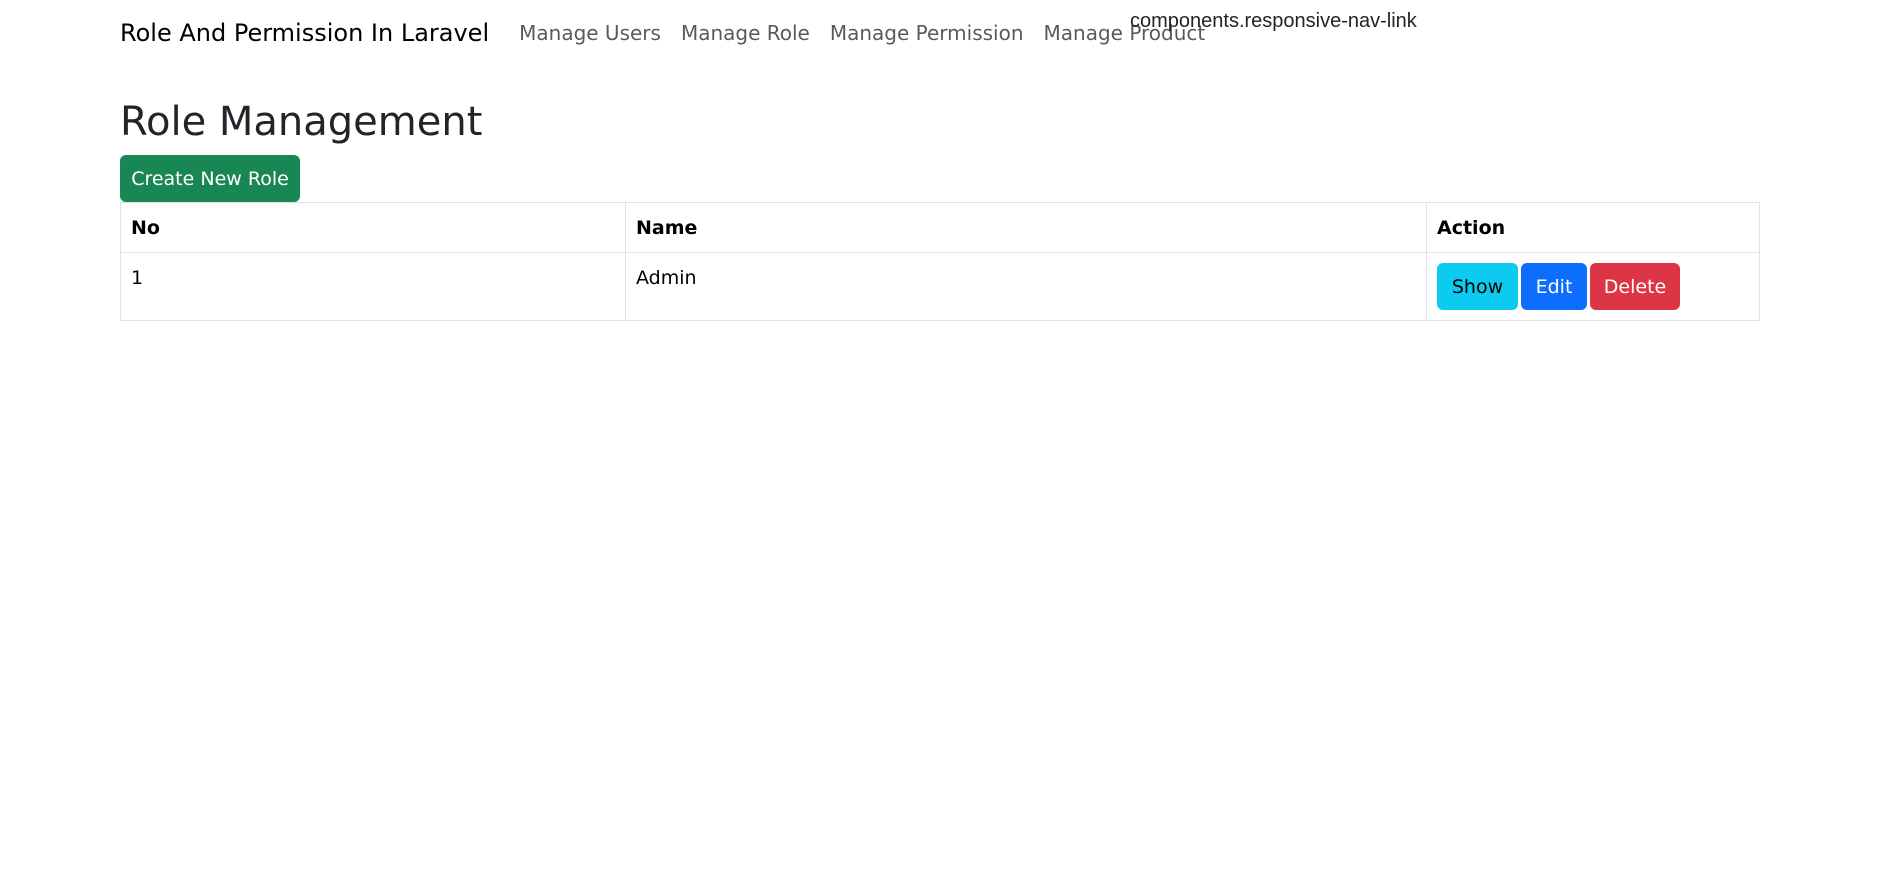  Describe the element at coordinates (745, 33) in the screenshot. I see `nav-link-manage-role: Manage Role` at that location.